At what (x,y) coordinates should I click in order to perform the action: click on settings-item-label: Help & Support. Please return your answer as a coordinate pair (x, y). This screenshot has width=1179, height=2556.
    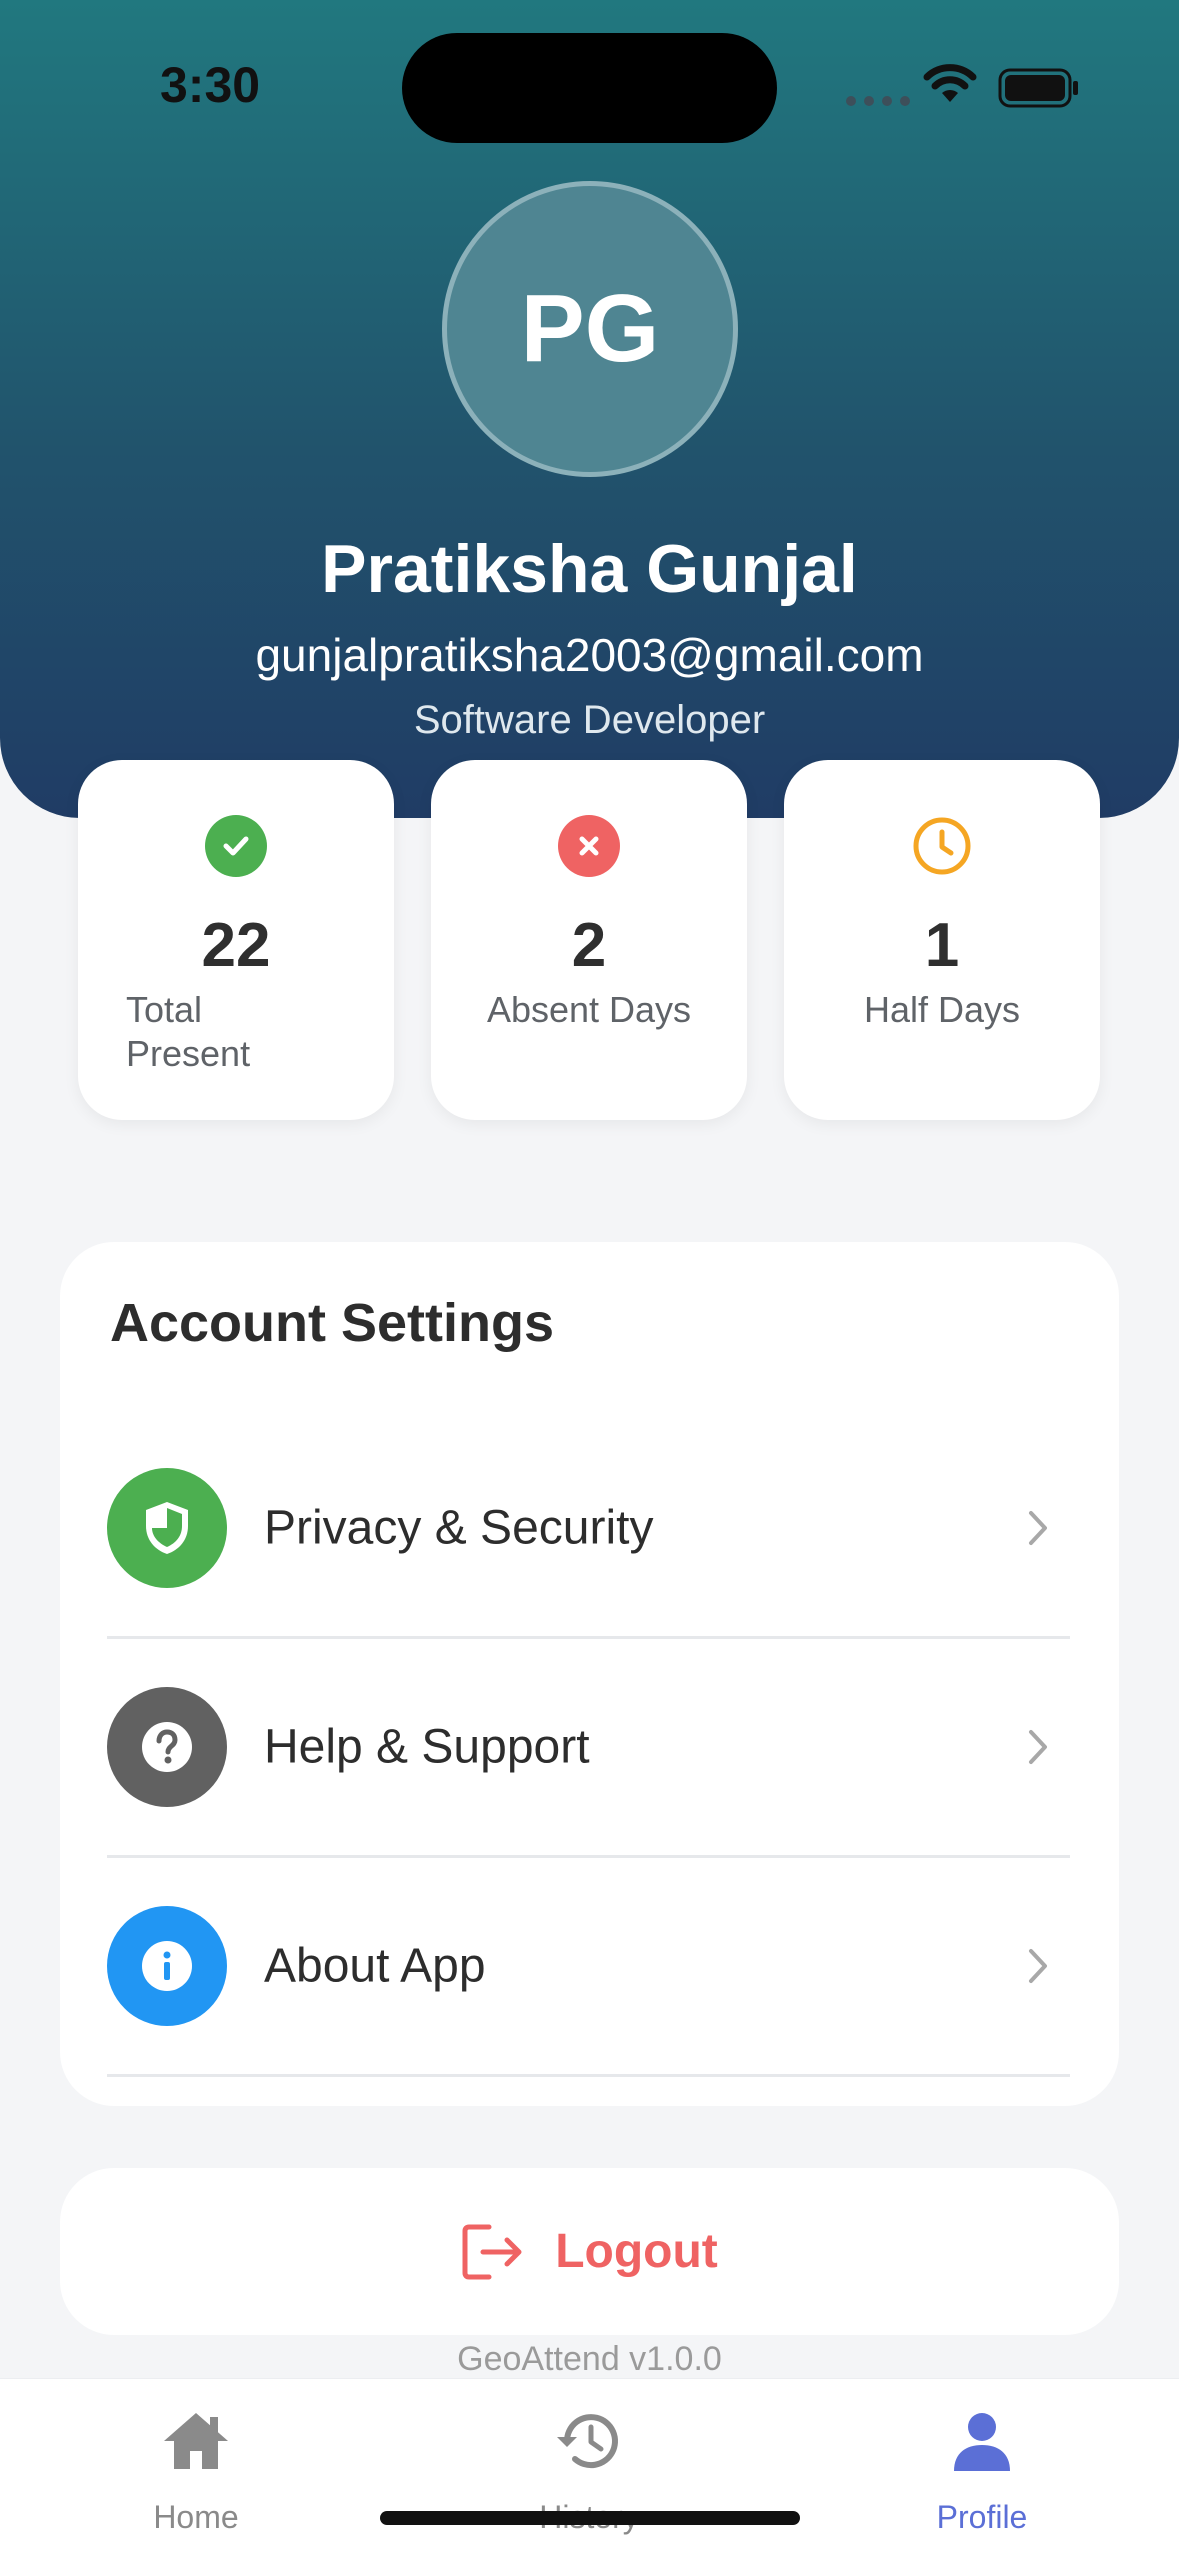
    Looking at the image, I should click on (427, 1747).